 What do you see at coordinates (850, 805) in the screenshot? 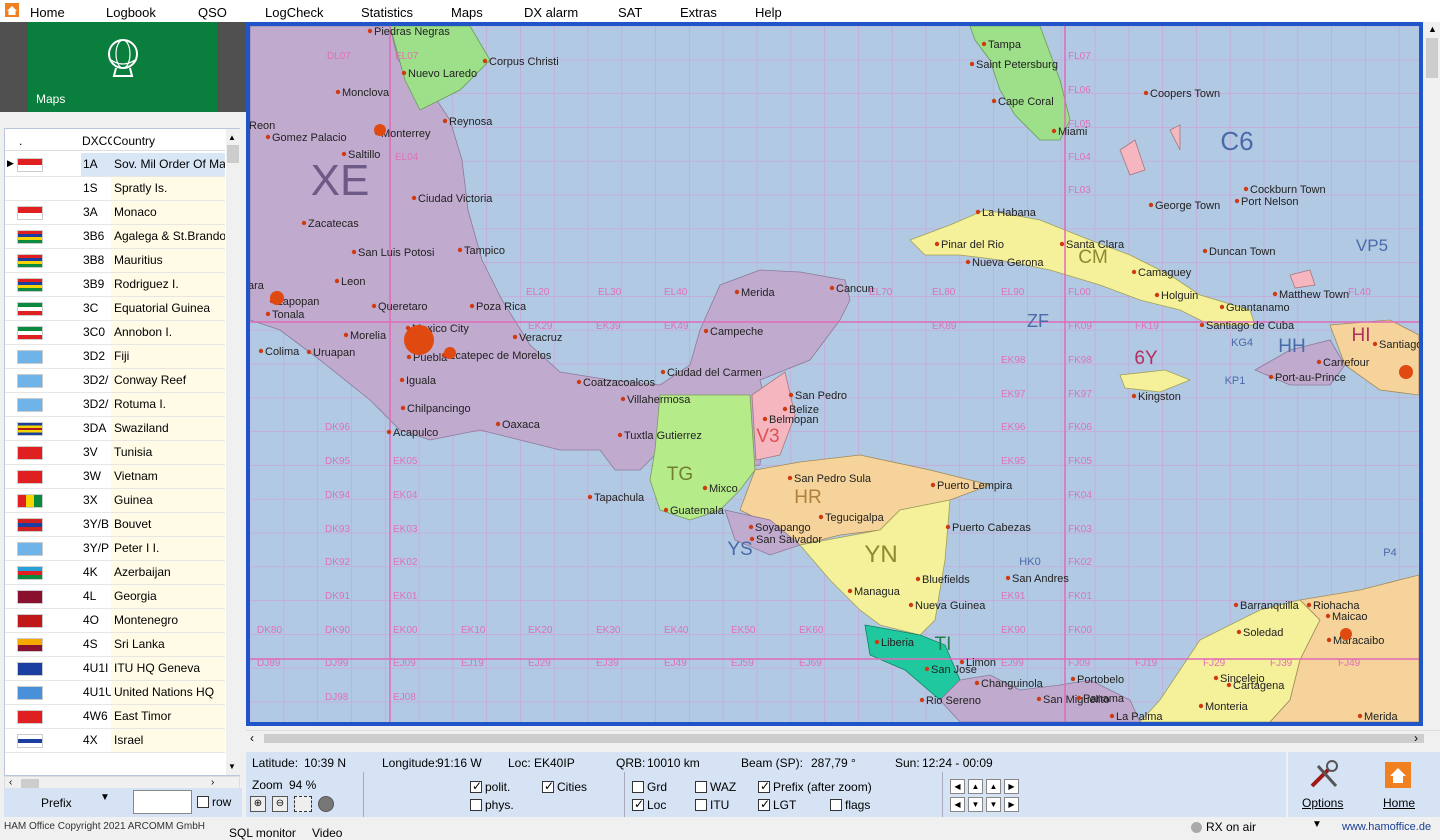
I see `flags-checkbox: flags` at bounding box center [850, 805].